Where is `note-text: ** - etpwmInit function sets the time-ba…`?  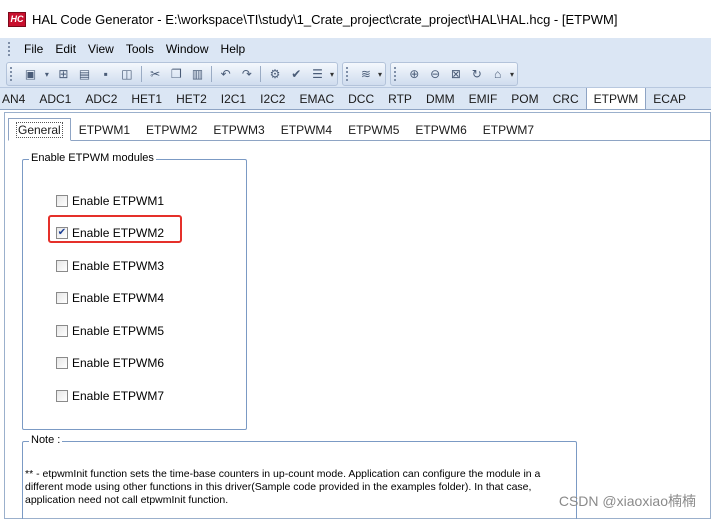 note-text: ** - etpwmInit function sets the time-ba… is located at coordinates (283, 487).